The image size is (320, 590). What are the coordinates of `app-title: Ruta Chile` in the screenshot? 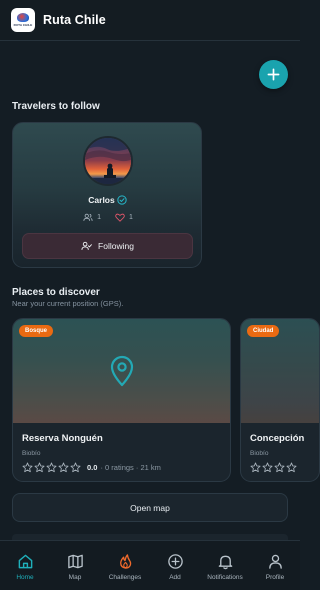 It's located at (74, 20).